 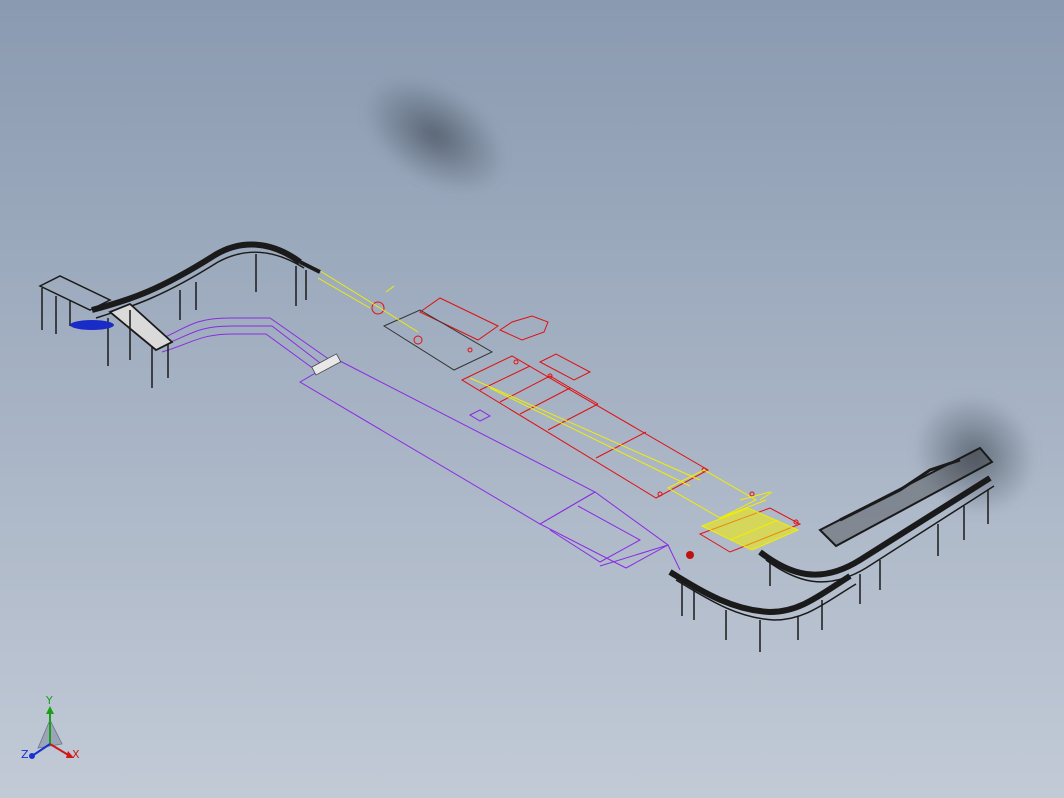 What do you see at coordinates (690, 555) in the screenshot?
I see `sensor-marker` at bounding box center [690, 555].